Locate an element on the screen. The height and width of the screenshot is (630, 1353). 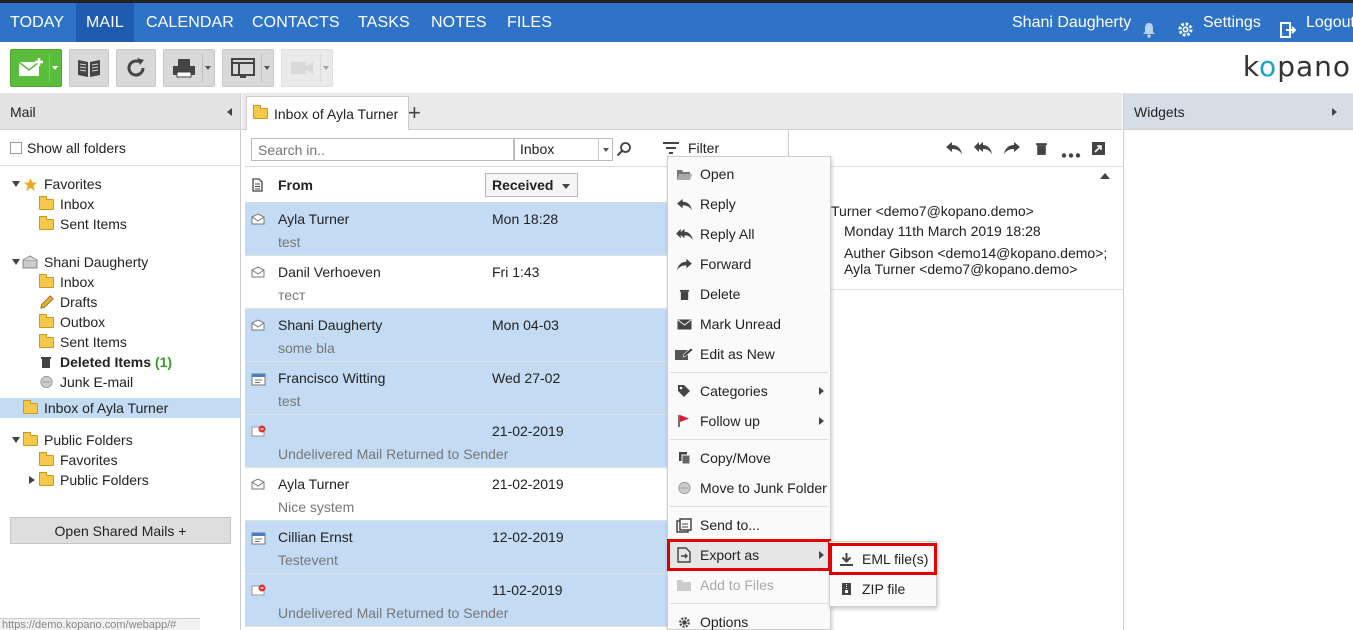
print-button is located at coordinates (189, 68).